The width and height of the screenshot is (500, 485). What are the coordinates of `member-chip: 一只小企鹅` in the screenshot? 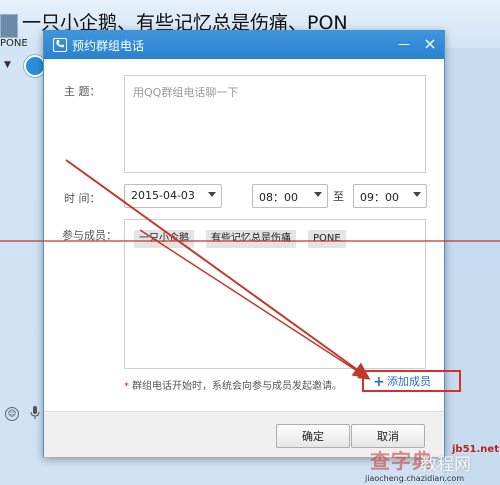 It's located at (164, 239).